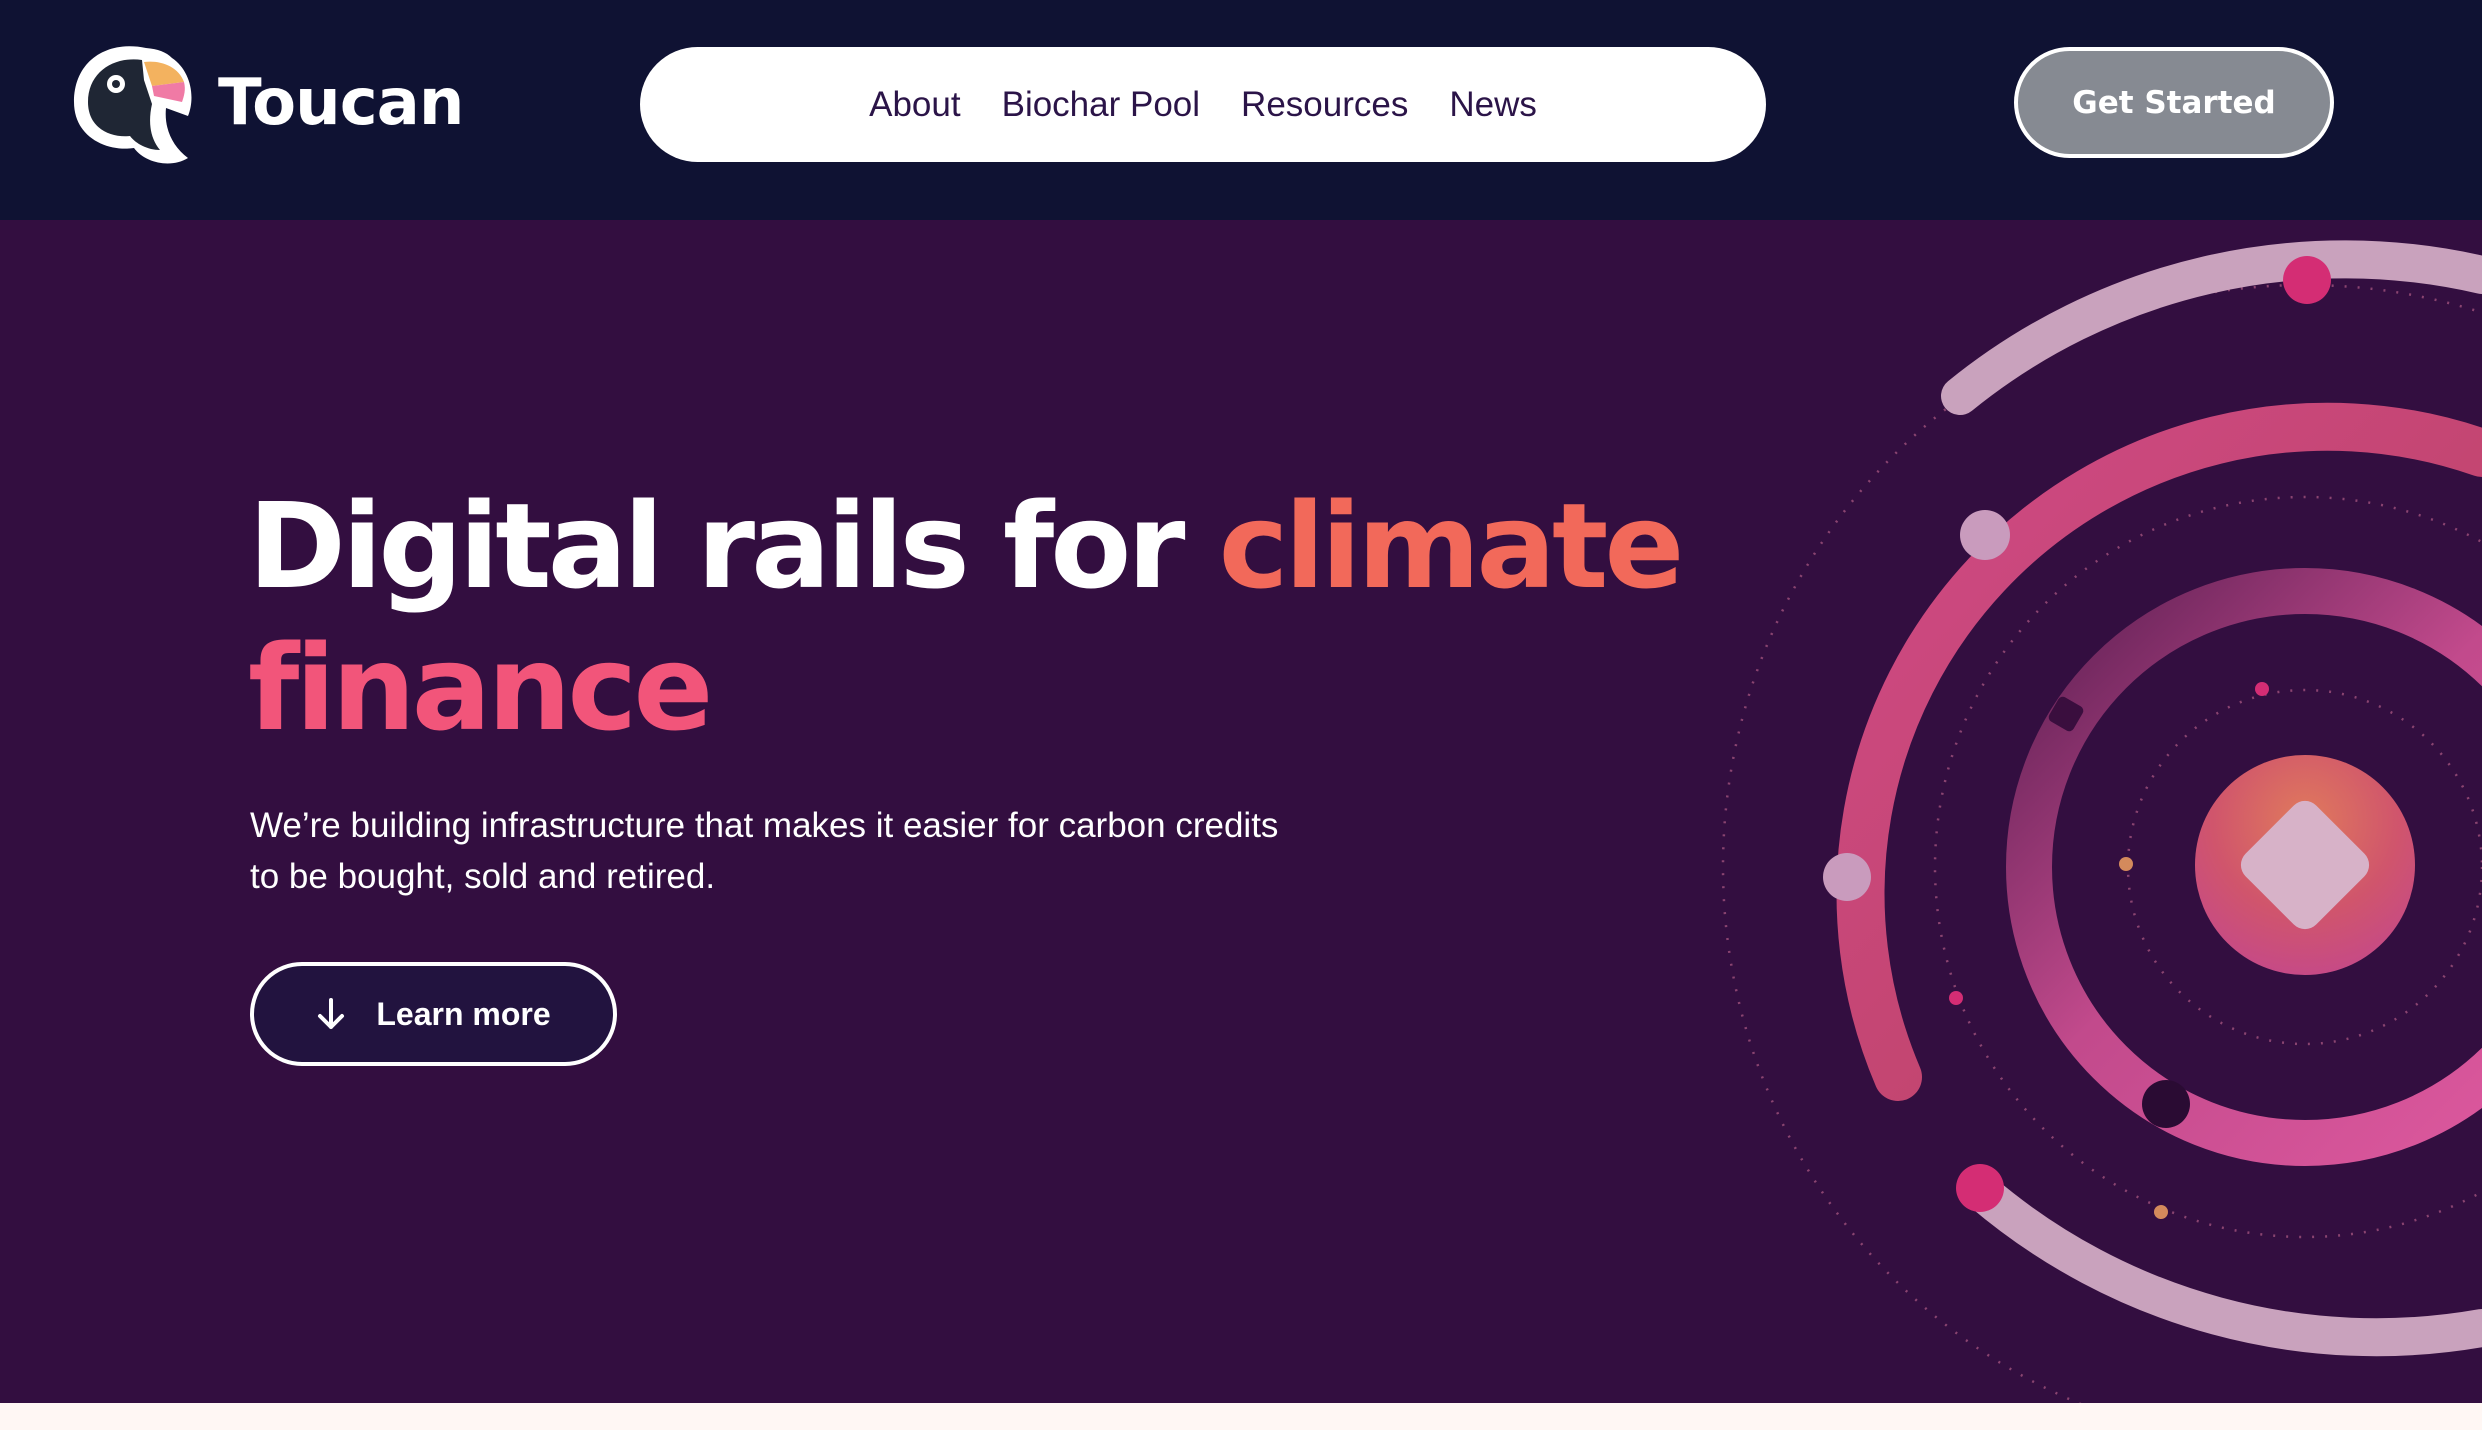 Image resolution: width=2482 pixels, height=1430 pixels. What do you see at coordinates (1101, 105) in the screenshot?
I see `nav-link-biochar-pool: Biochar Pool` at bounding box center [1101, 105].